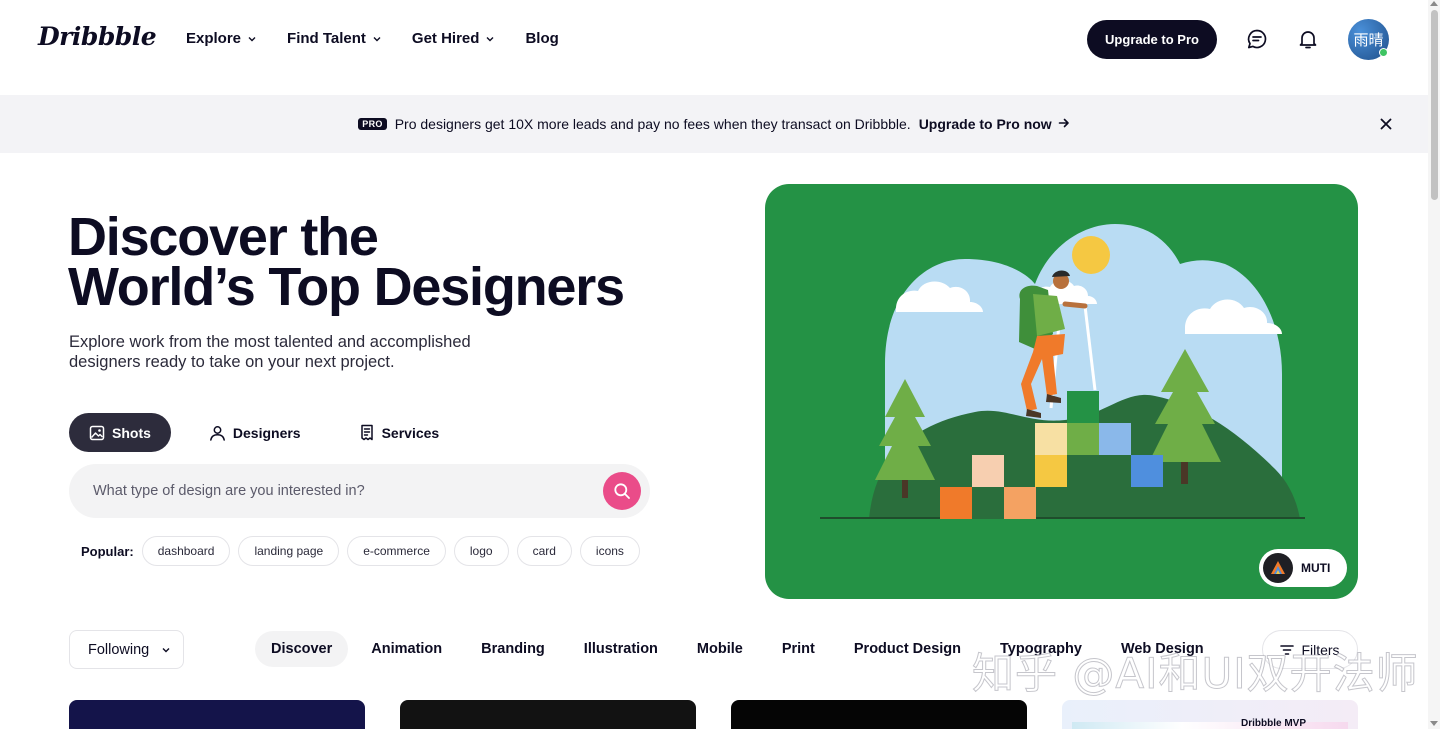 Image resolution: width=1440 pixels, height=729 pixels. I want to click on category-mobile: Mobile, so click(720, 649).